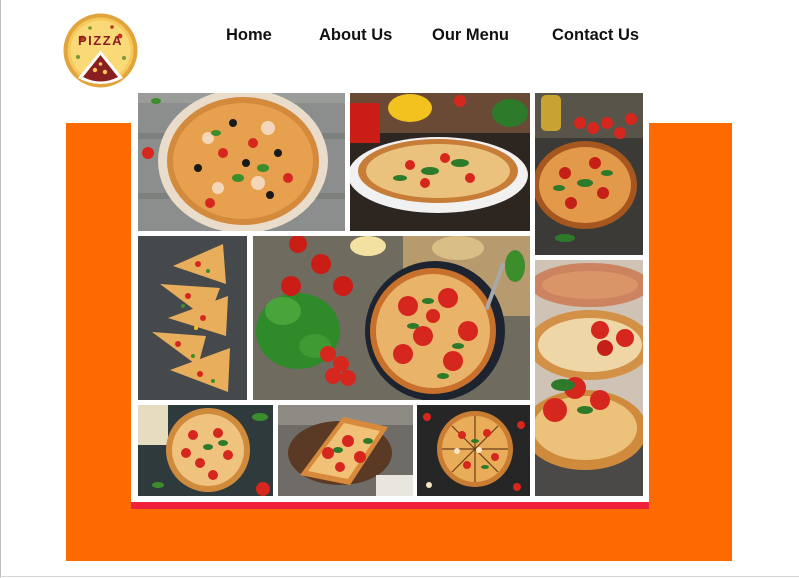 The height and width of the screenshot is (578, 799). What do you see at coordinates (470, 35) in the screenshot?
I see `nav-our-menu: Our Menu` at bounding box center [470, 35].